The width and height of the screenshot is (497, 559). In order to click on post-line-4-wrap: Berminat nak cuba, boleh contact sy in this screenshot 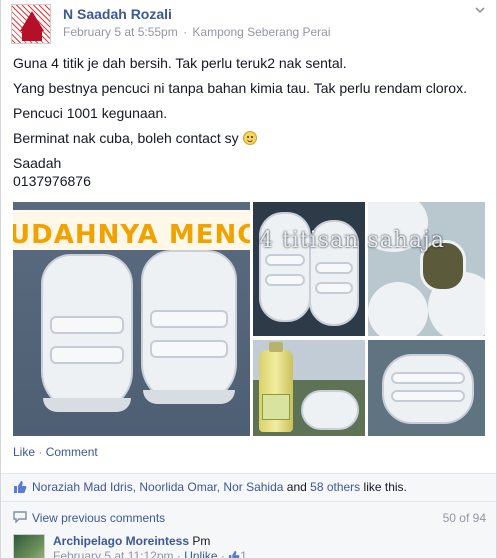, I will do `click(249, 138)`.